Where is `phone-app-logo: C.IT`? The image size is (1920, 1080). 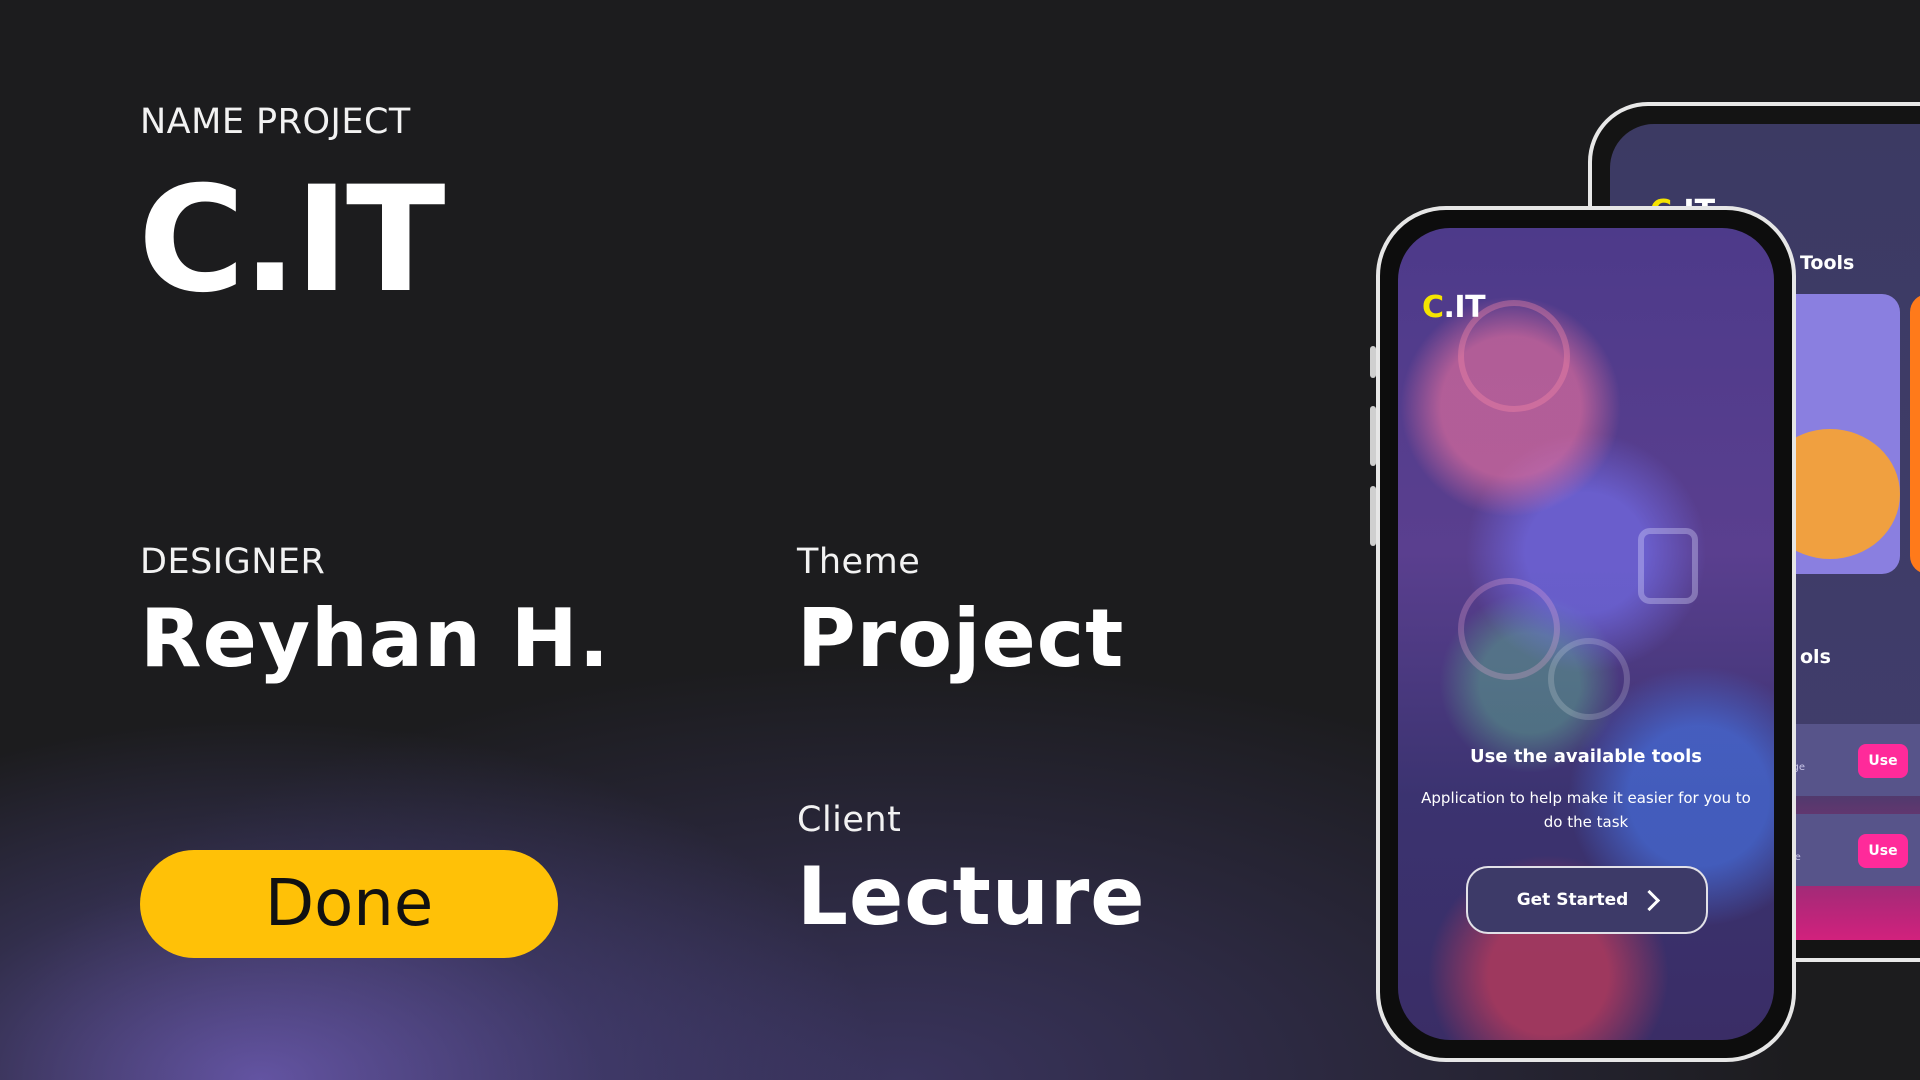 phone-app-logo: C.IT is located at coordinates (1454, 307).